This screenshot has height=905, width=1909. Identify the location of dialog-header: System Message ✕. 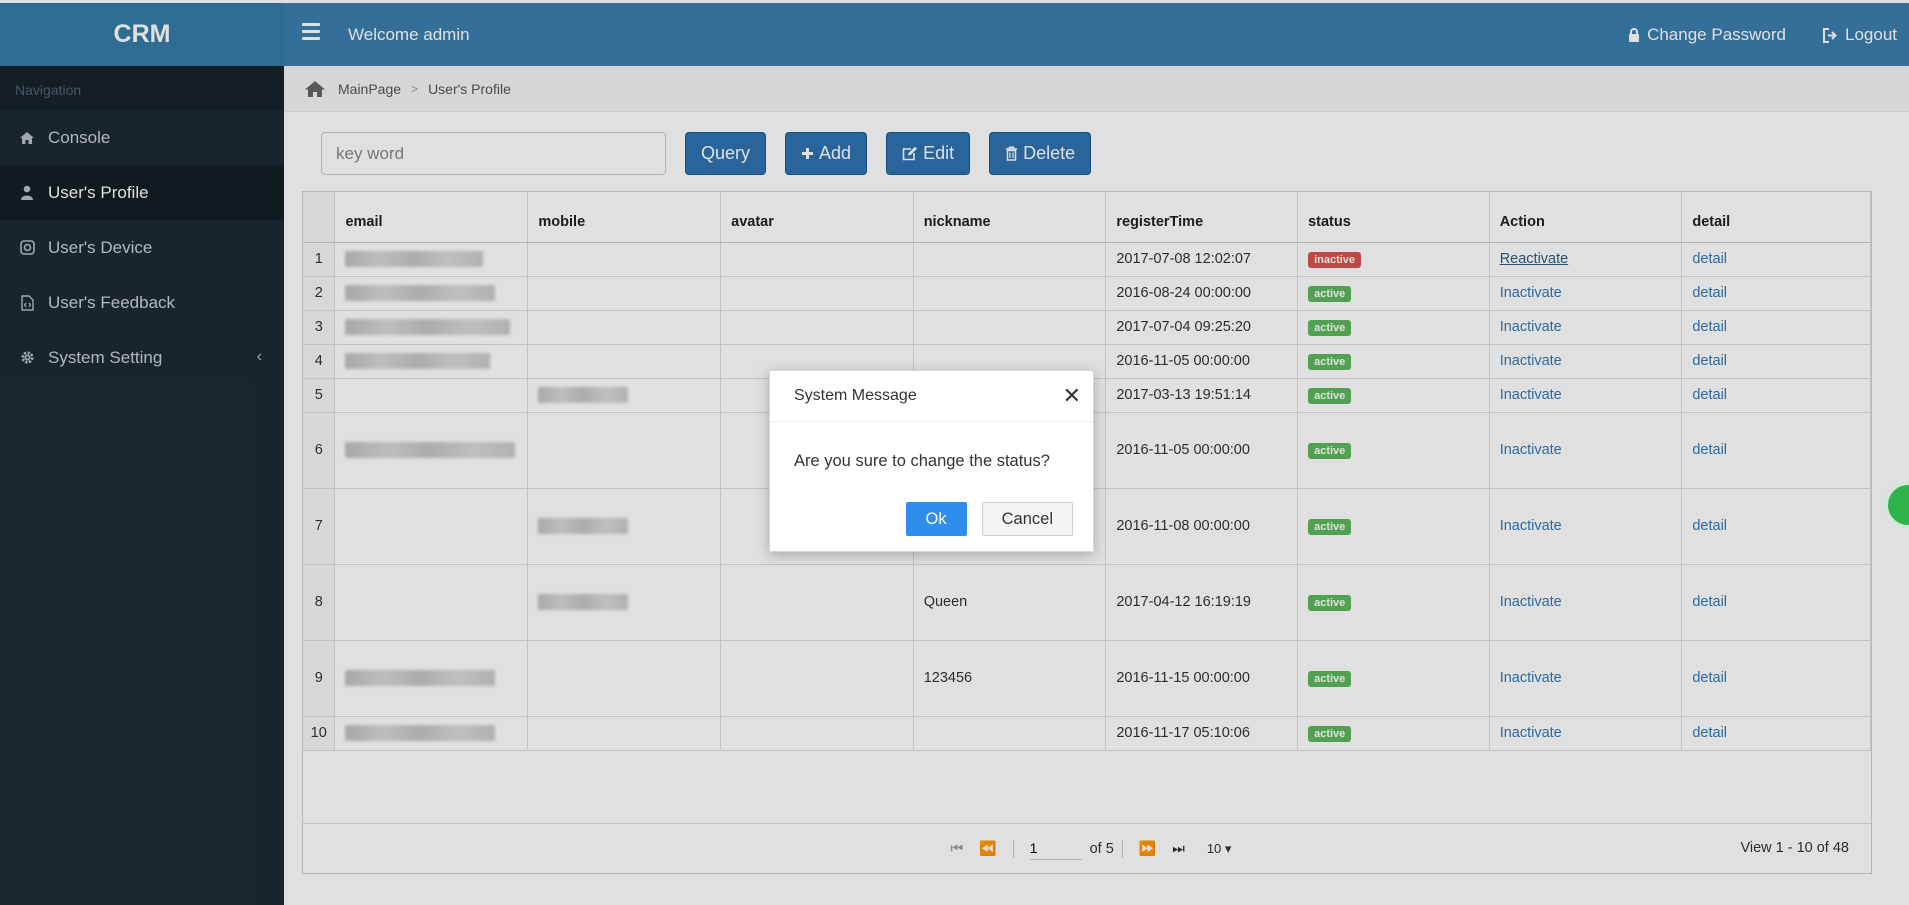
(931, 396).